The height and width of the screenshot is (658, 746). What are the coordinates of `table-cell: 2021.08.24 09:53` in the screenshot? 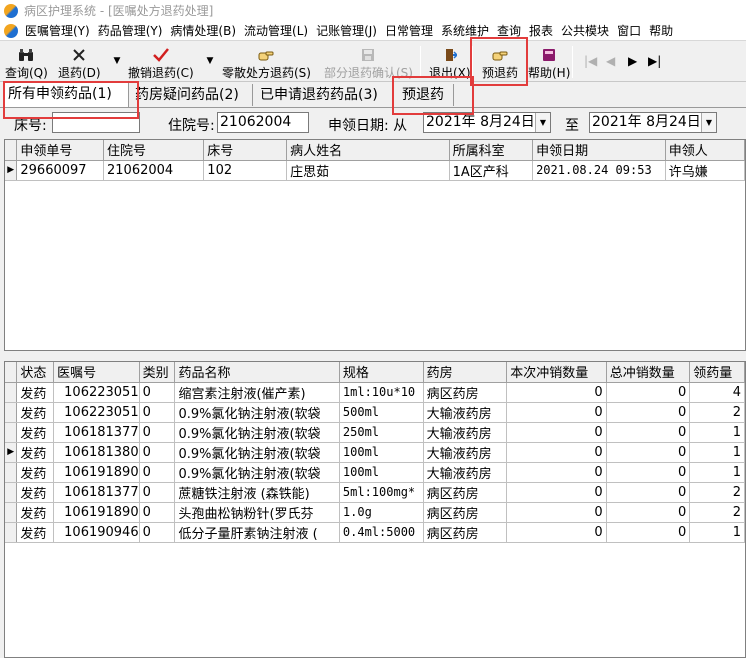 It's located at (599, 170).